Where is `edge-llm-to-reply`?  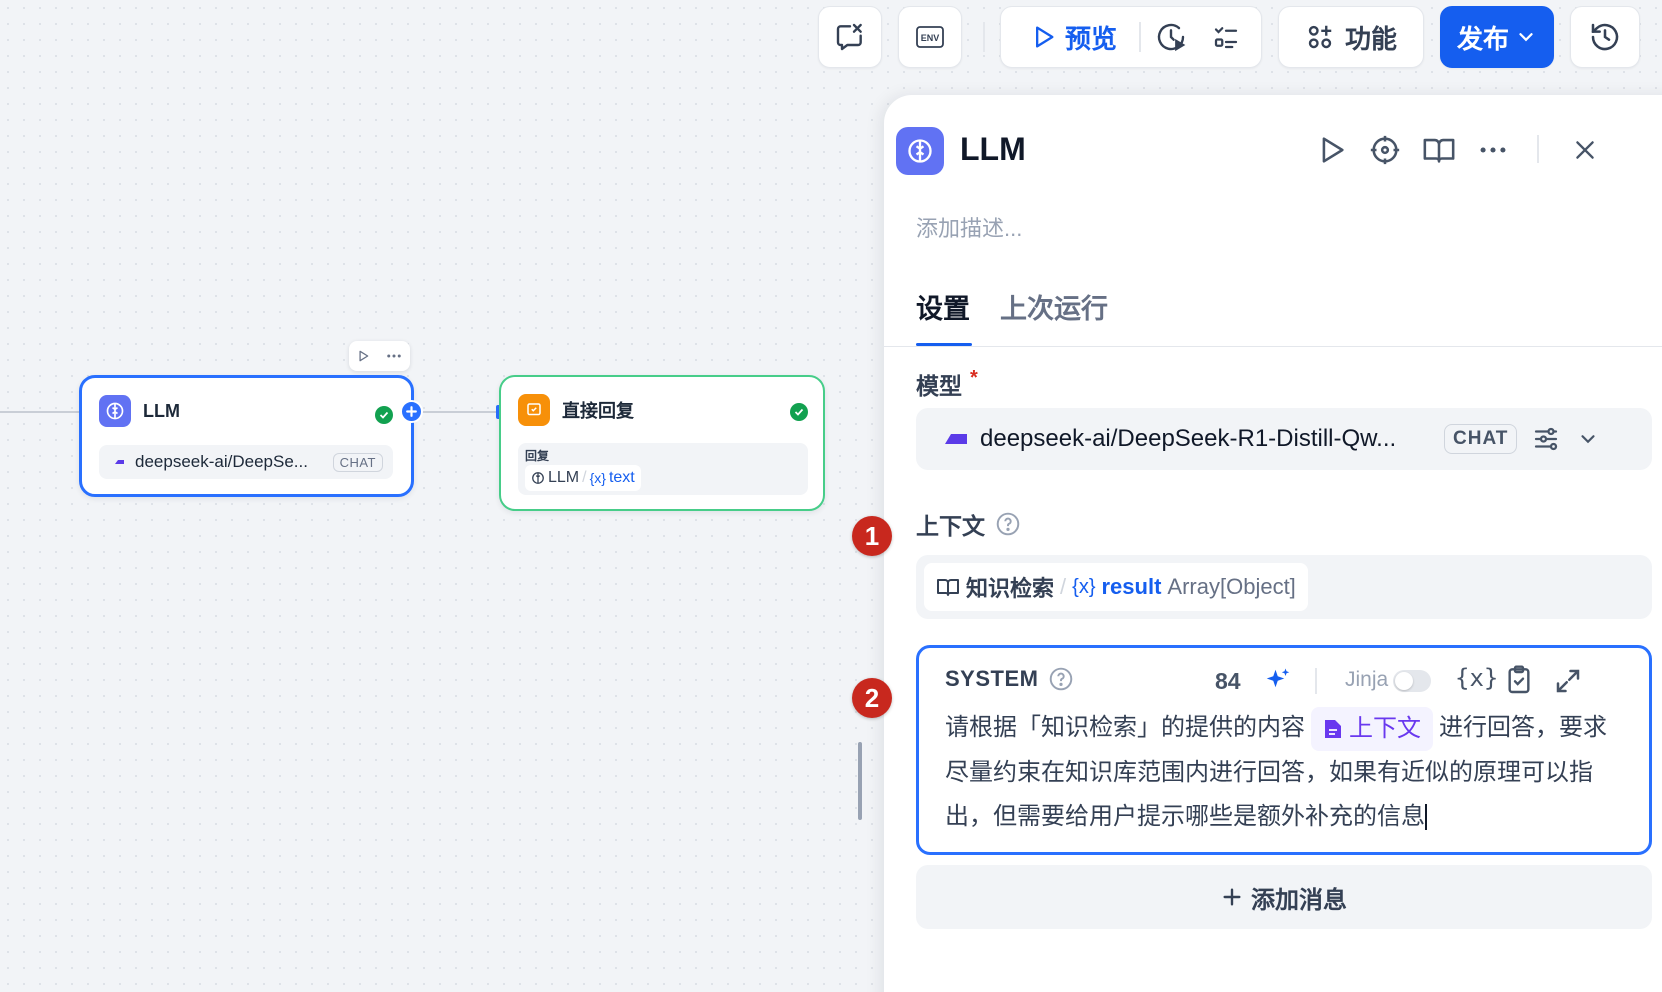
edge-llm-to-reply is located at coordinates (459, 412).